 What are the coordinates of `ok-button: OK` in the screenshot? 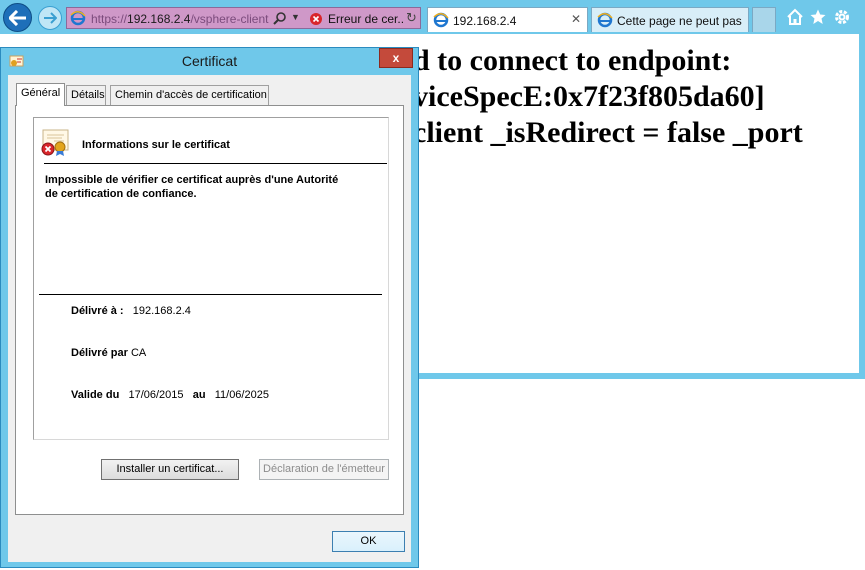 It's located at (368, 541).